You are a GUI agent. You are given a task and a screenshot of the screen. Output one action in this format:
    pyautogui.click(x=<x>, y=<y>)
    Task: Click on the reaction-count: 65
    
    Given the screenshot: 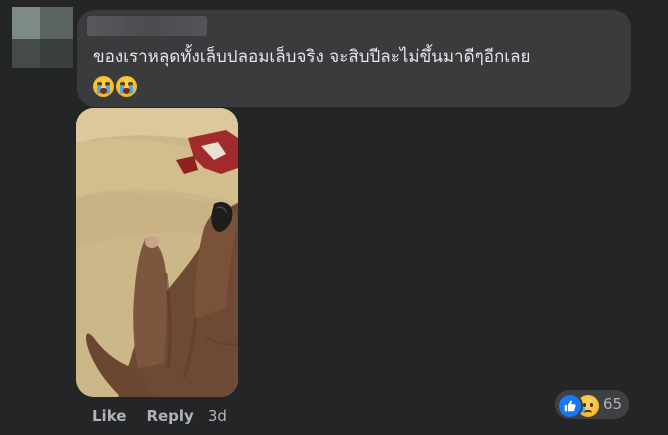 What is the action you would take?
    pyautogui.click(x=613, y=404)
    